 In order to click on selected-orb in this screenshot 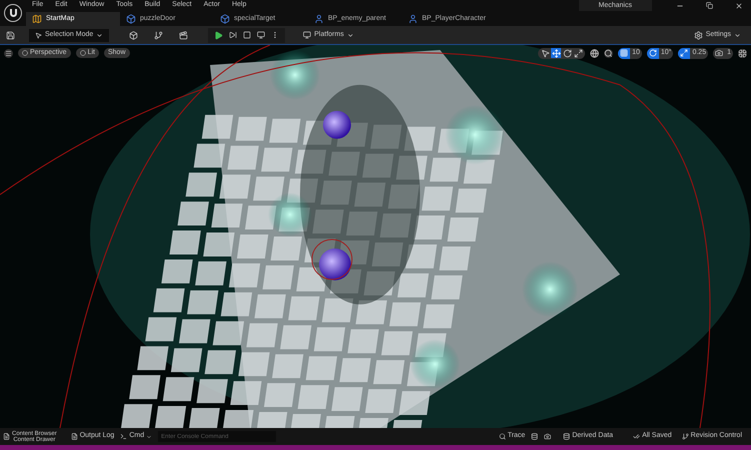, I will do `click(332, 259)`.